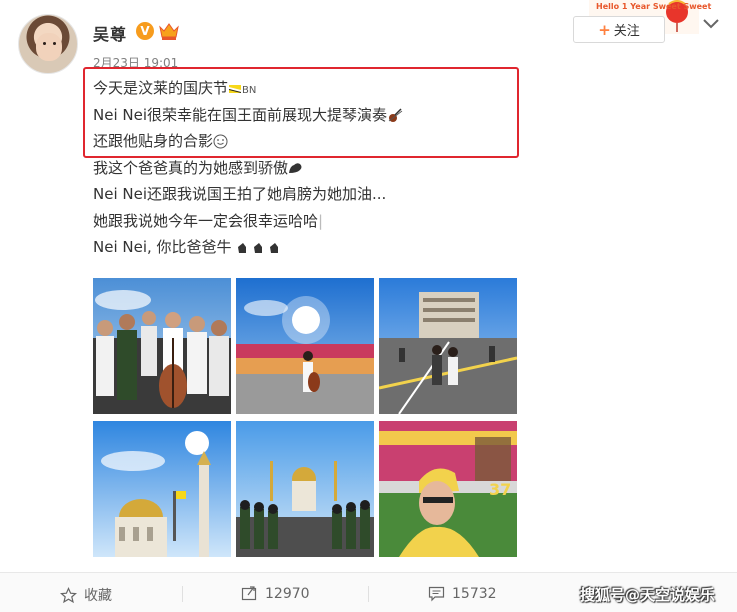 Image resolution: width=737 pixels, height=612 pixels. What do you see at coordinates (321, 220) in the screenshot?
I see `text-cursor: |` at bounding box center [321, 220].